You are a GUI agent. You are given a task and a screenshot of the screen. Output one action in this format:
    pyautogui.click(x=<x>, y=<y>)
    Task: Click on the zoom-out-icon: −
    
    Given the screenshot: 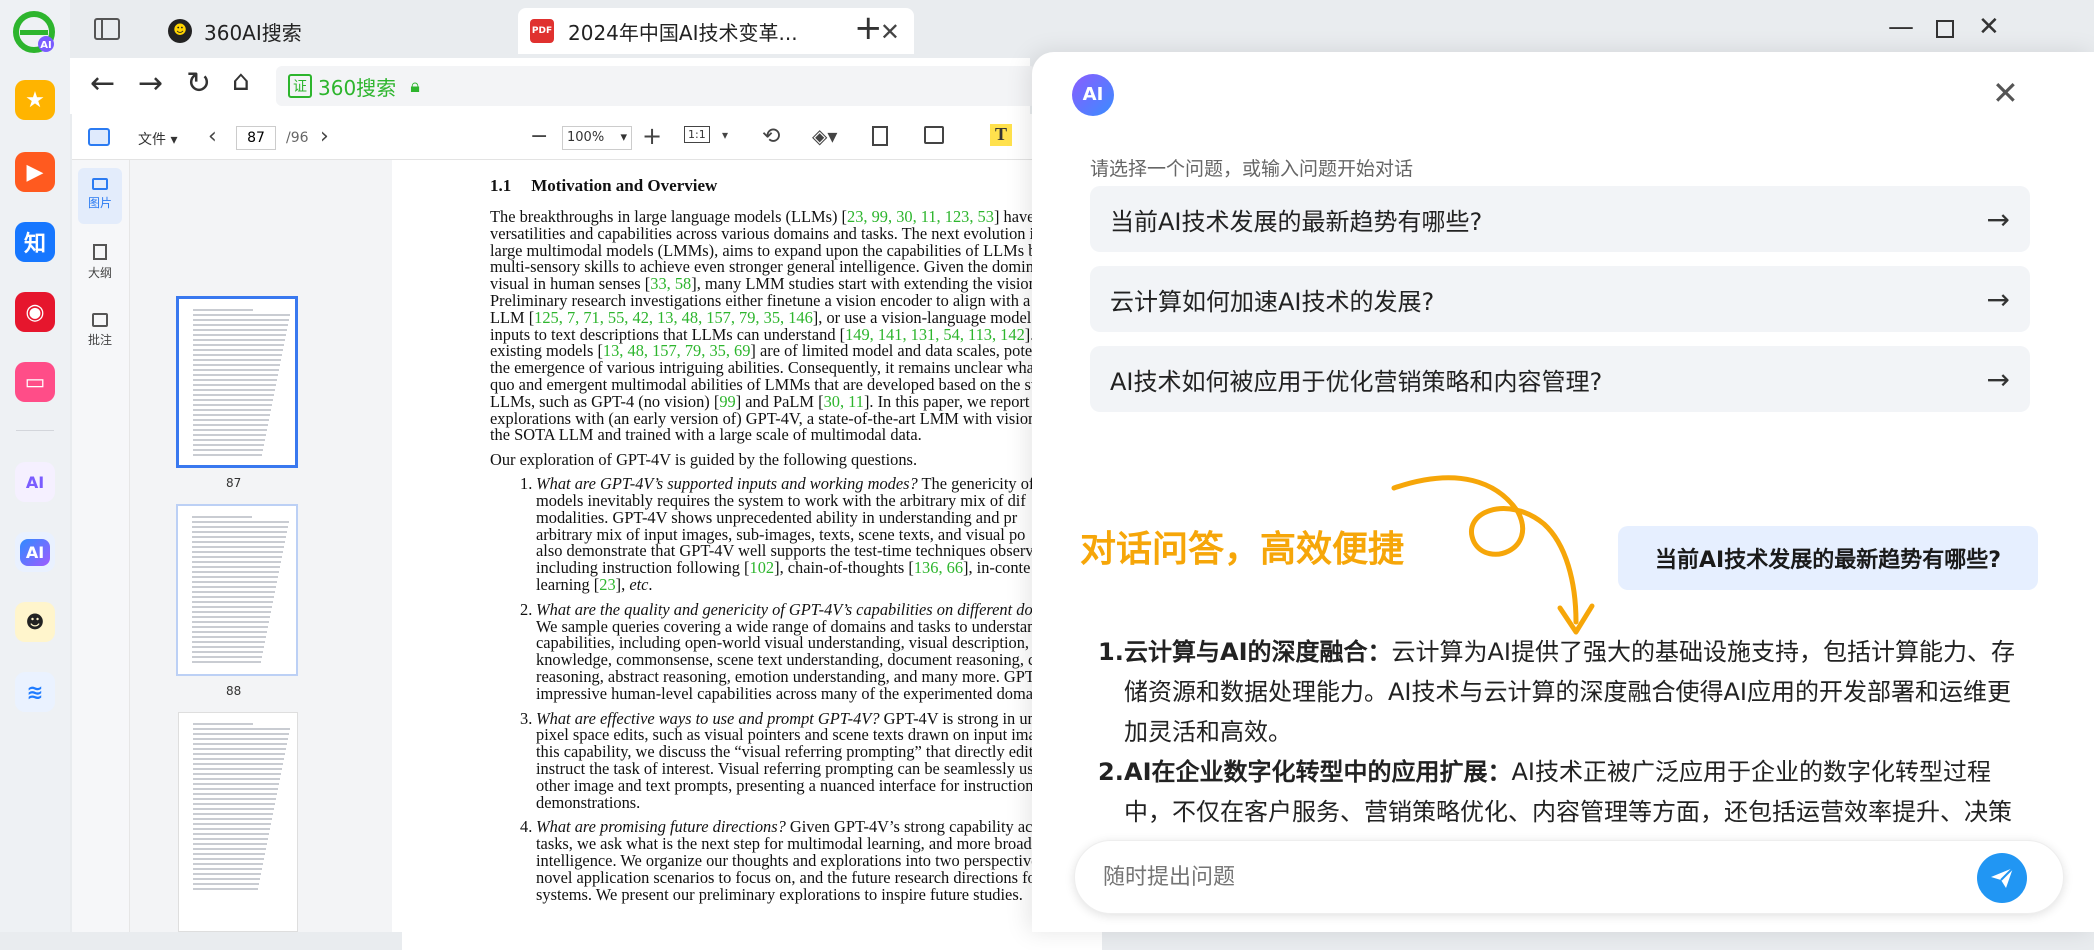 What is the action you would take?
    pyautogui.click(x=539, y=136)
    